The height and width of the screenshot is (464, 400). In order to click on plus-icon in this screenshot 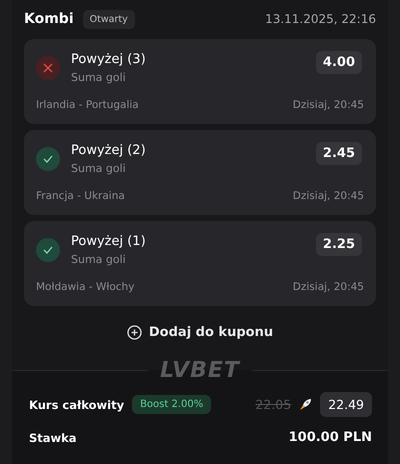, I will do `click(134, 332)`.